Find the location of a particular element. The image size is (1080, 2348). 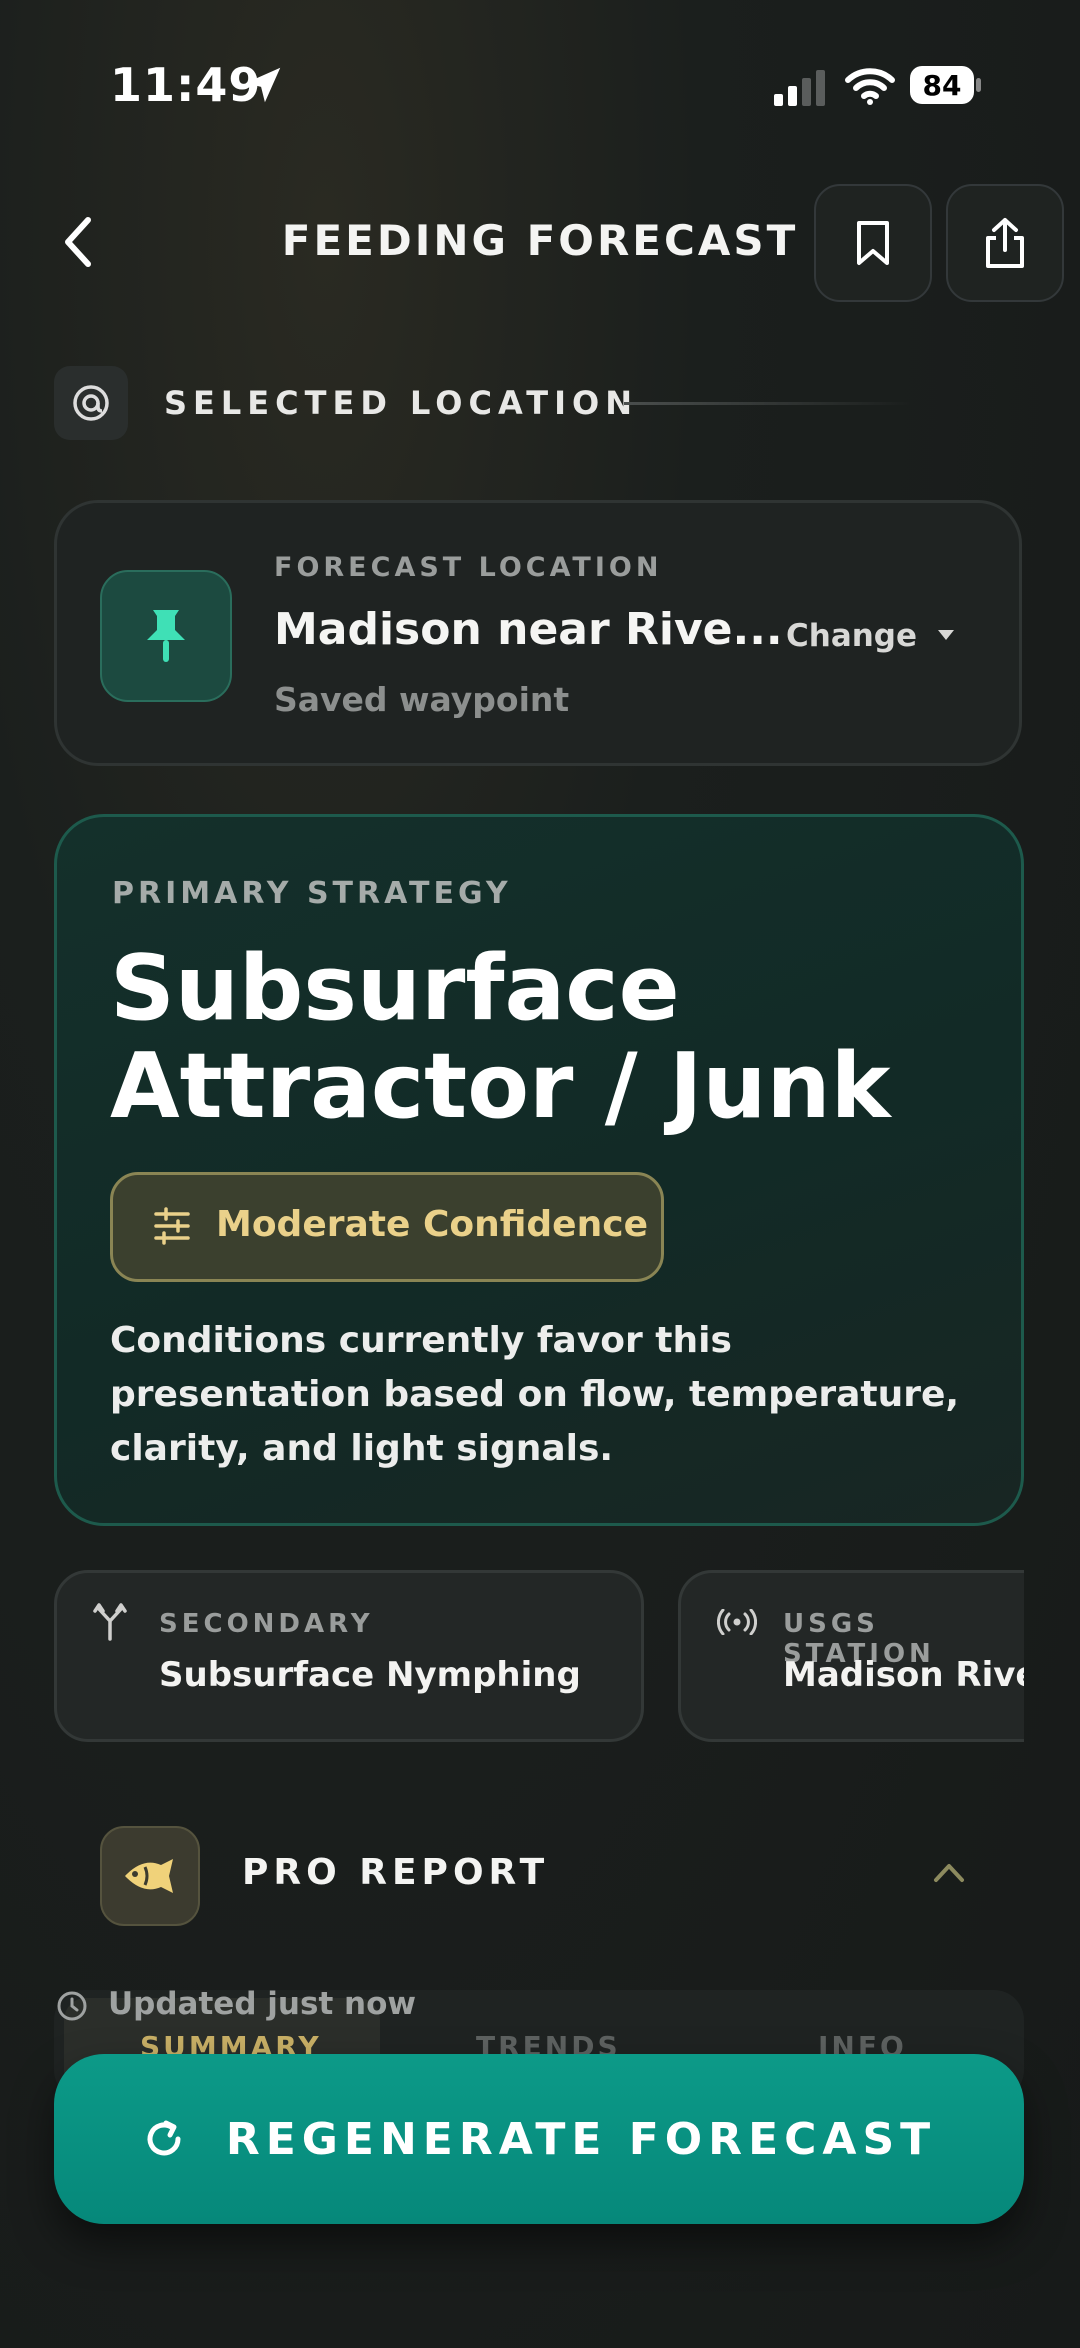

forecast-location-subtitle: Saved waypoint is located at coordinates (422, 699).